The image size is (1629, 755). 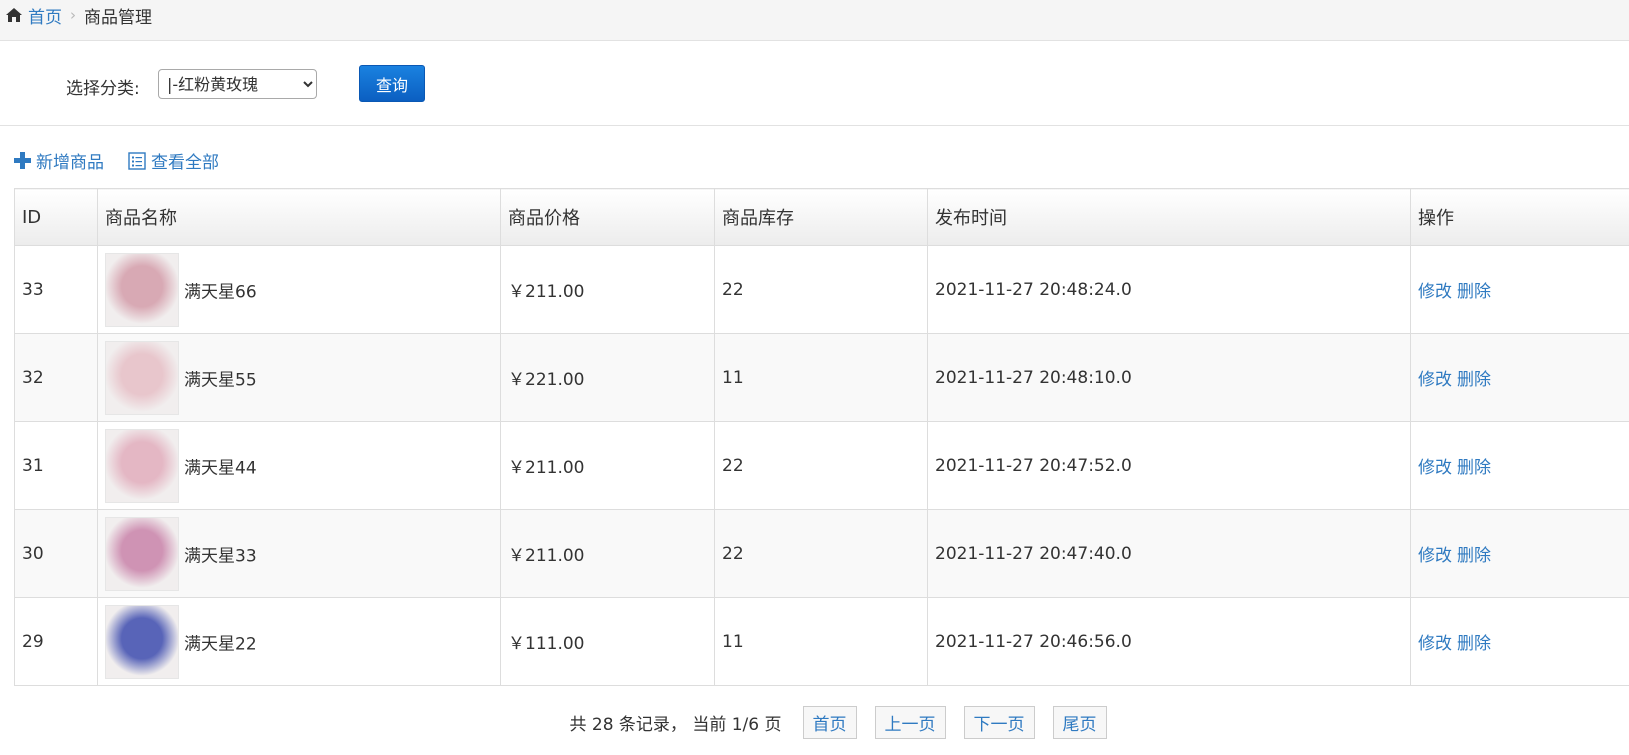 What do you see at coordinates (185, 163) in the screenshot?
I see `view-all-label: 查看全部` at bounding box center [185, 163].